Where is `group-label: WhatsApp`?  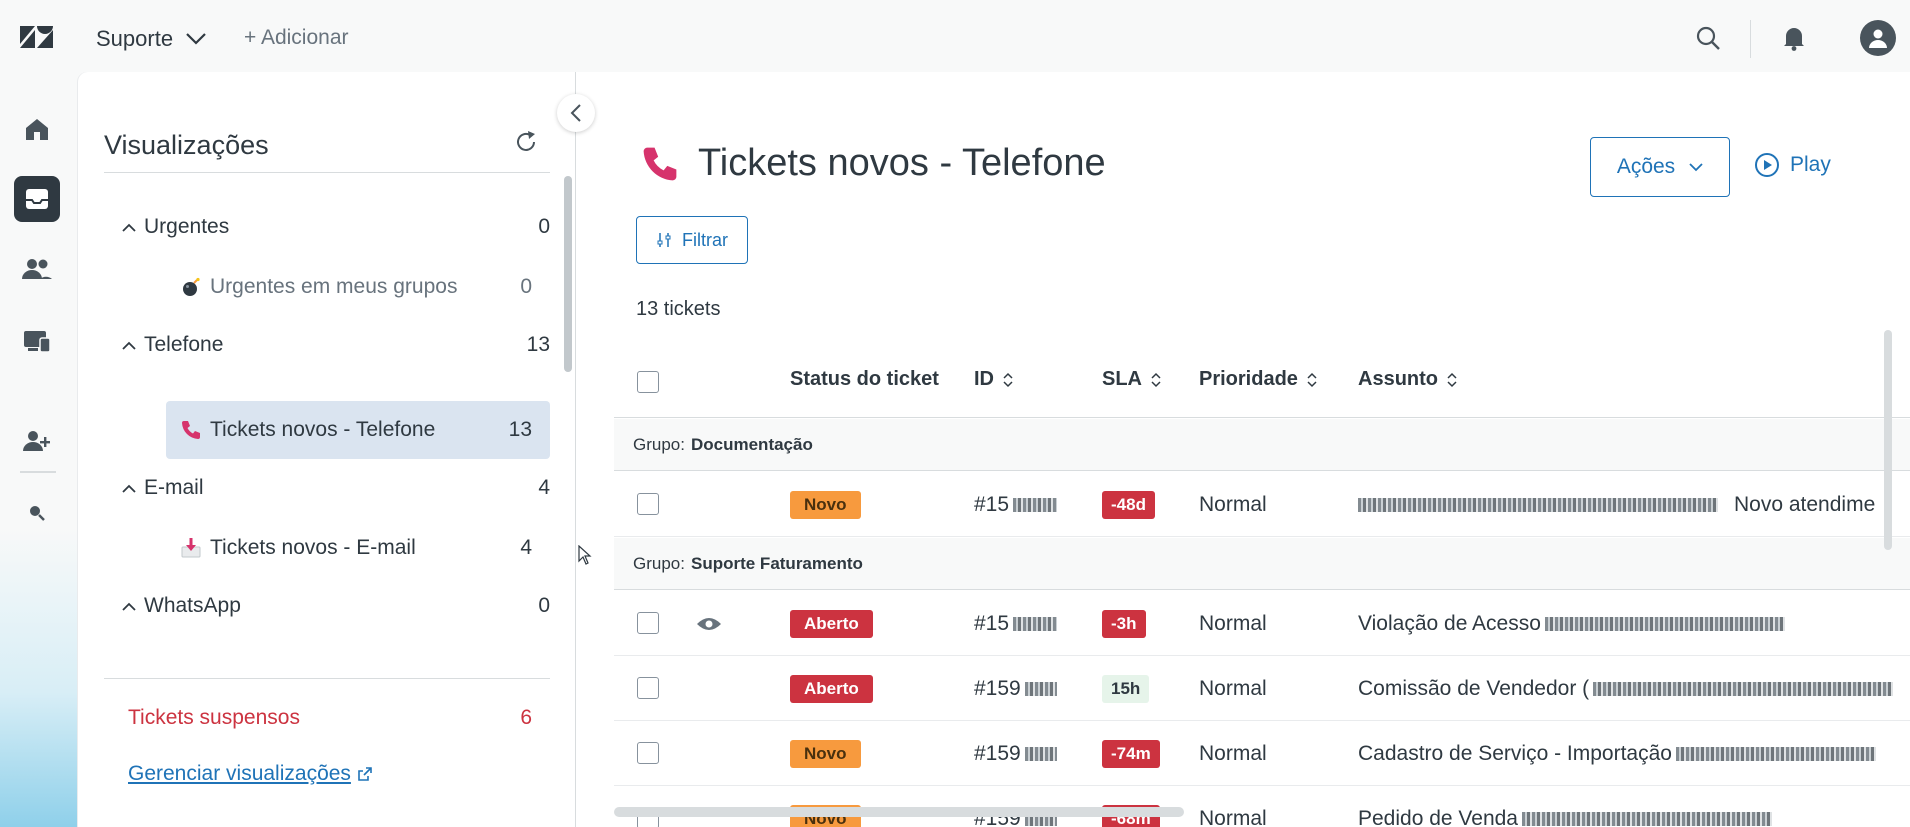 group-label: WhatsApp is located at coordinates (192, 605).